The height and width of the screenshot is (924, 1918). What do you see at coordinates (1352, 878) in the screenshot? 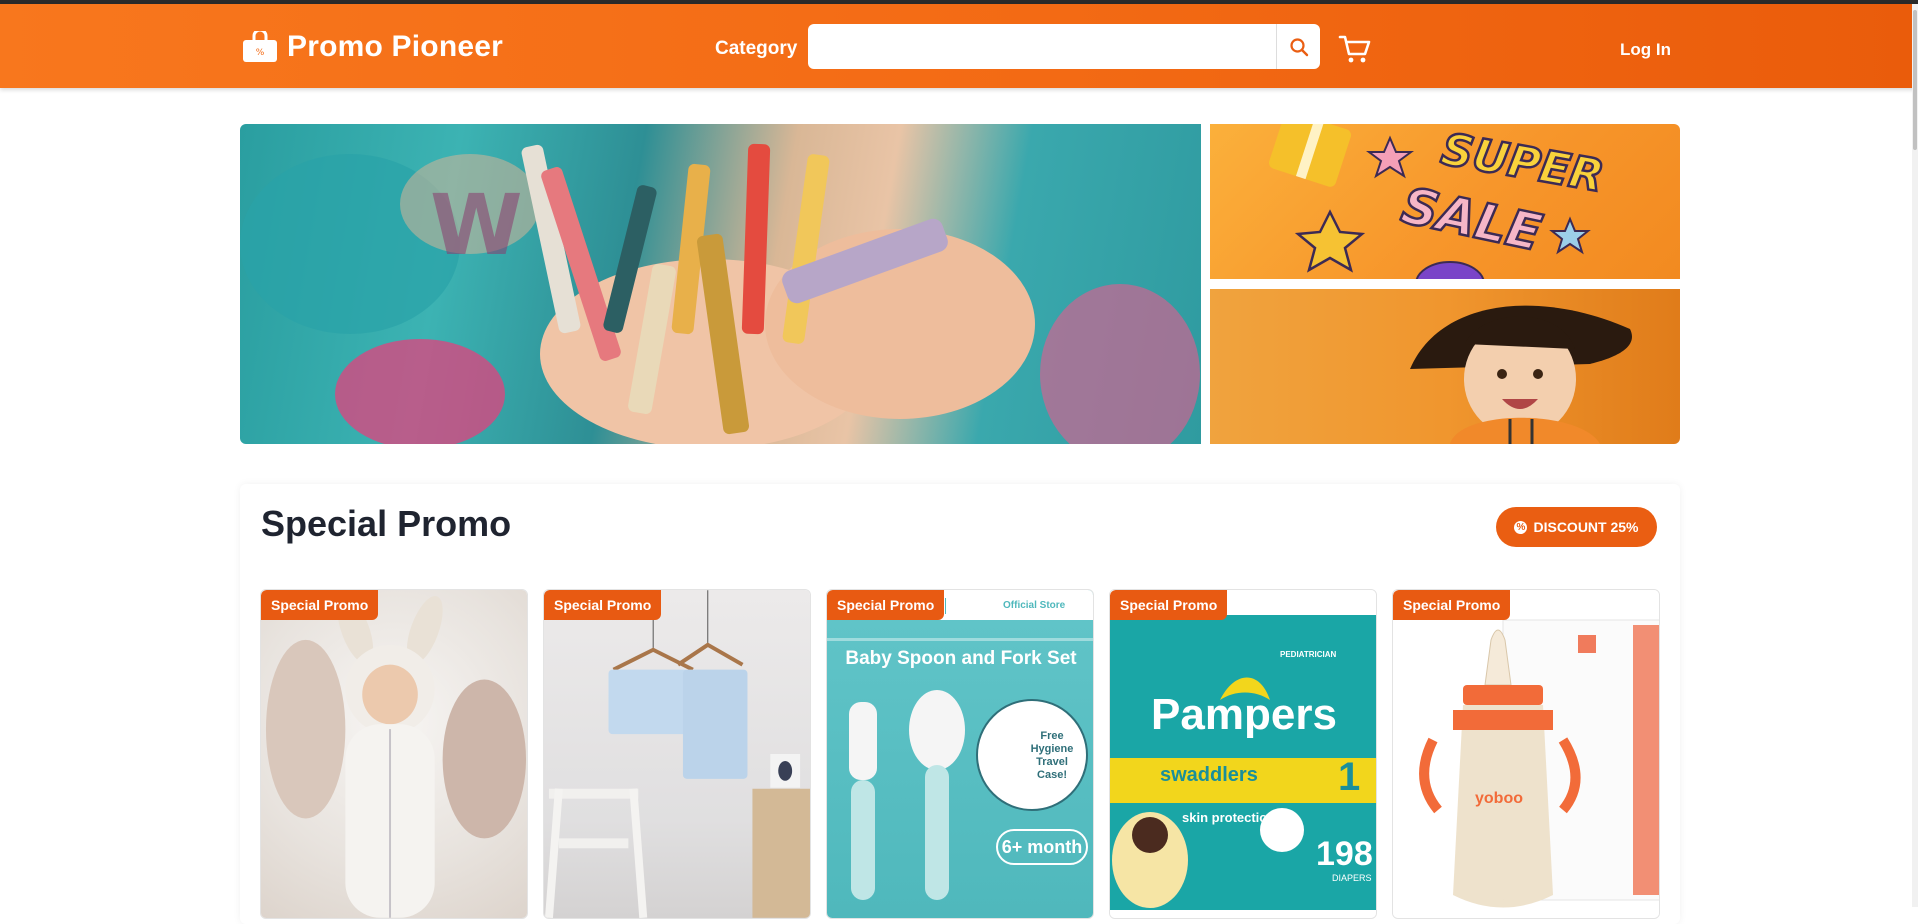
I see `pampers-unit-text: DIAPERS` at bounding box center [1352, 878].